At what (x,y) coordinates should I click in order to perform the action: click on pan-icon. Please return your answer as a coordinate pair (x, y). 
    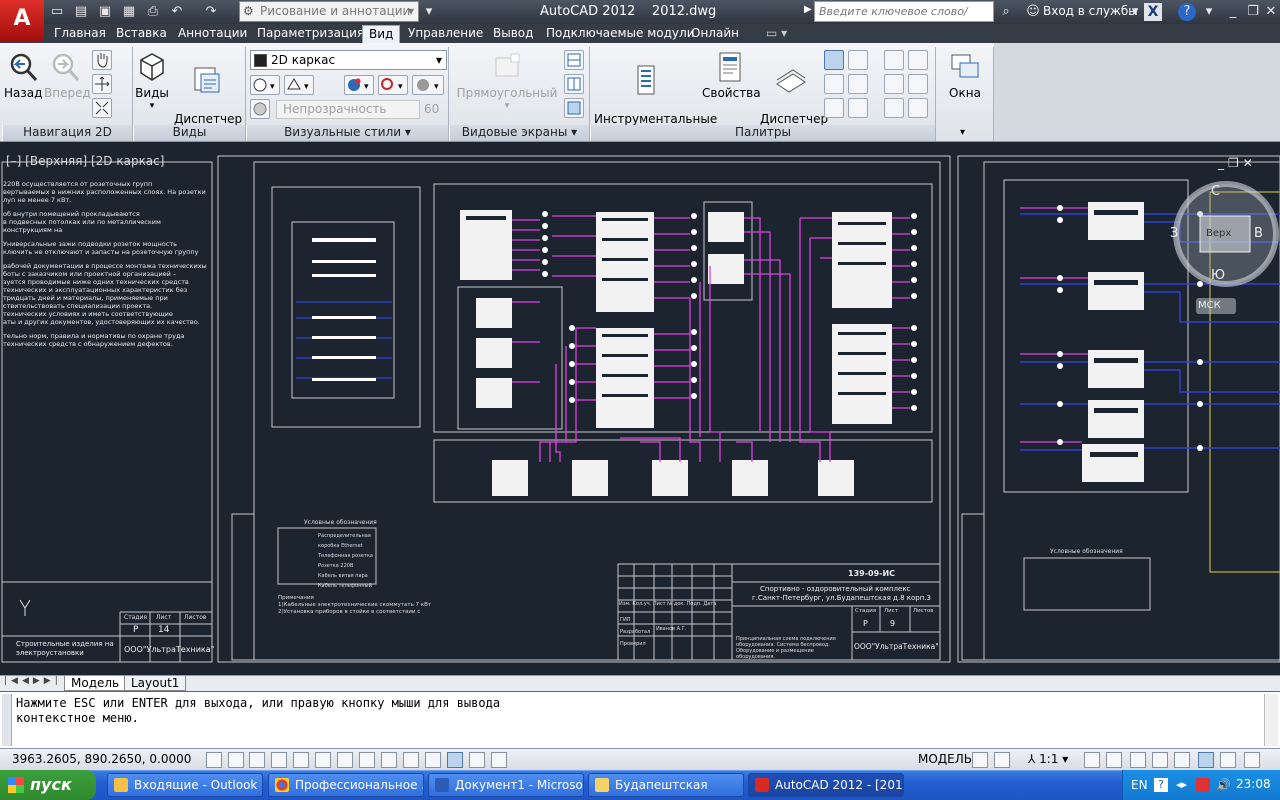
    Looking at the image, I should click on (102, 60).